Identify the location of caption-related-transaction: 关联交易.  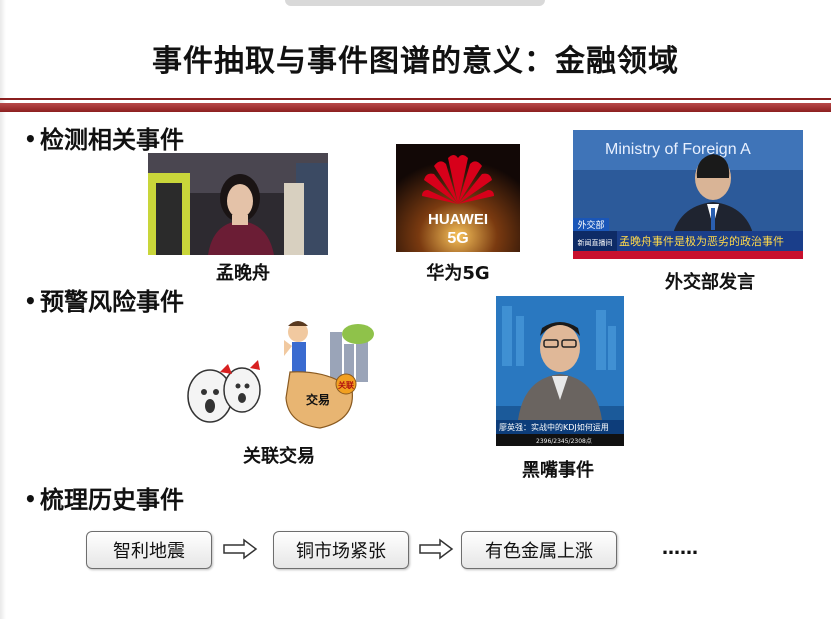
(279, 456).